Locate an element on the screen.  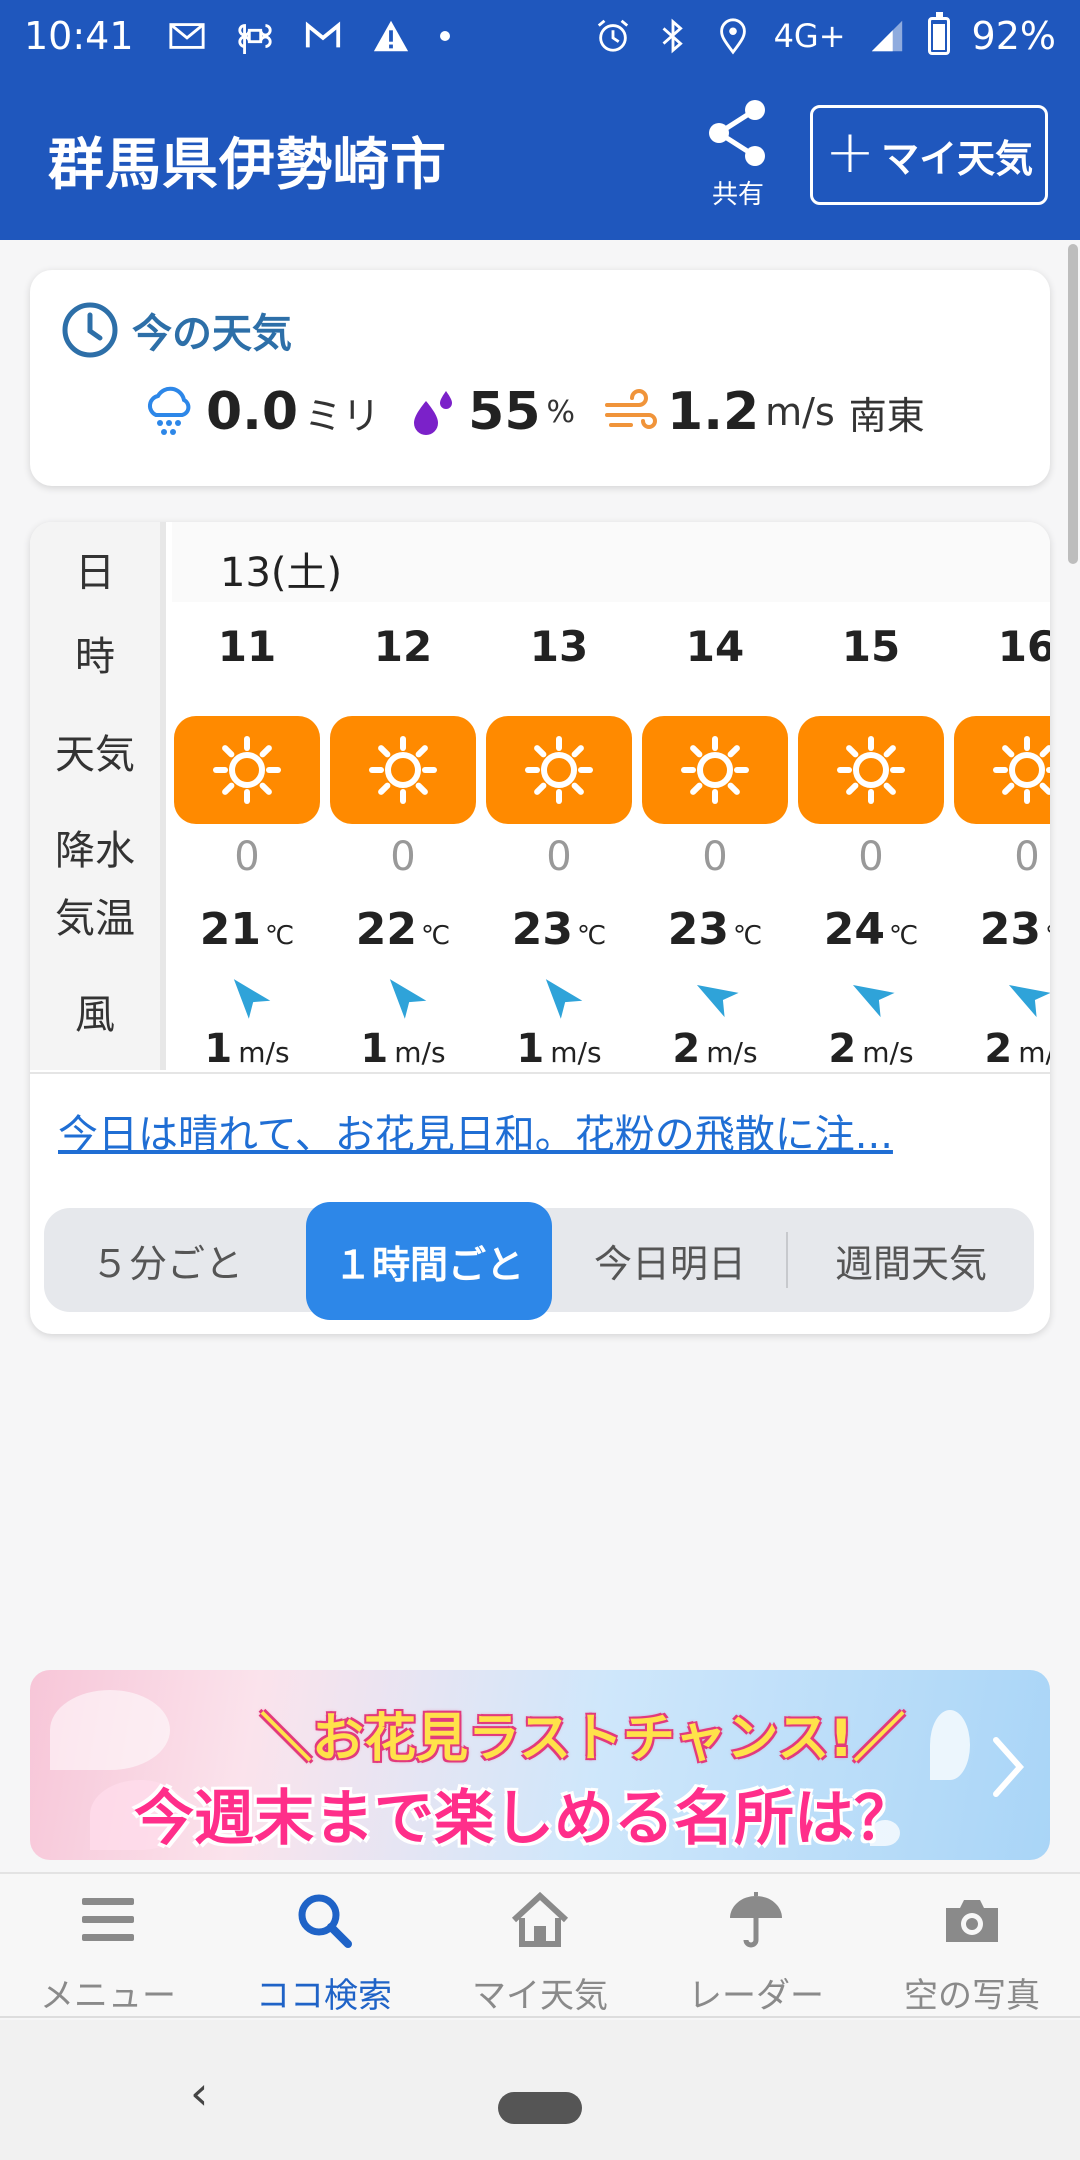
current-weather-heading: 今の天気 is located at coordinates (176, 330).